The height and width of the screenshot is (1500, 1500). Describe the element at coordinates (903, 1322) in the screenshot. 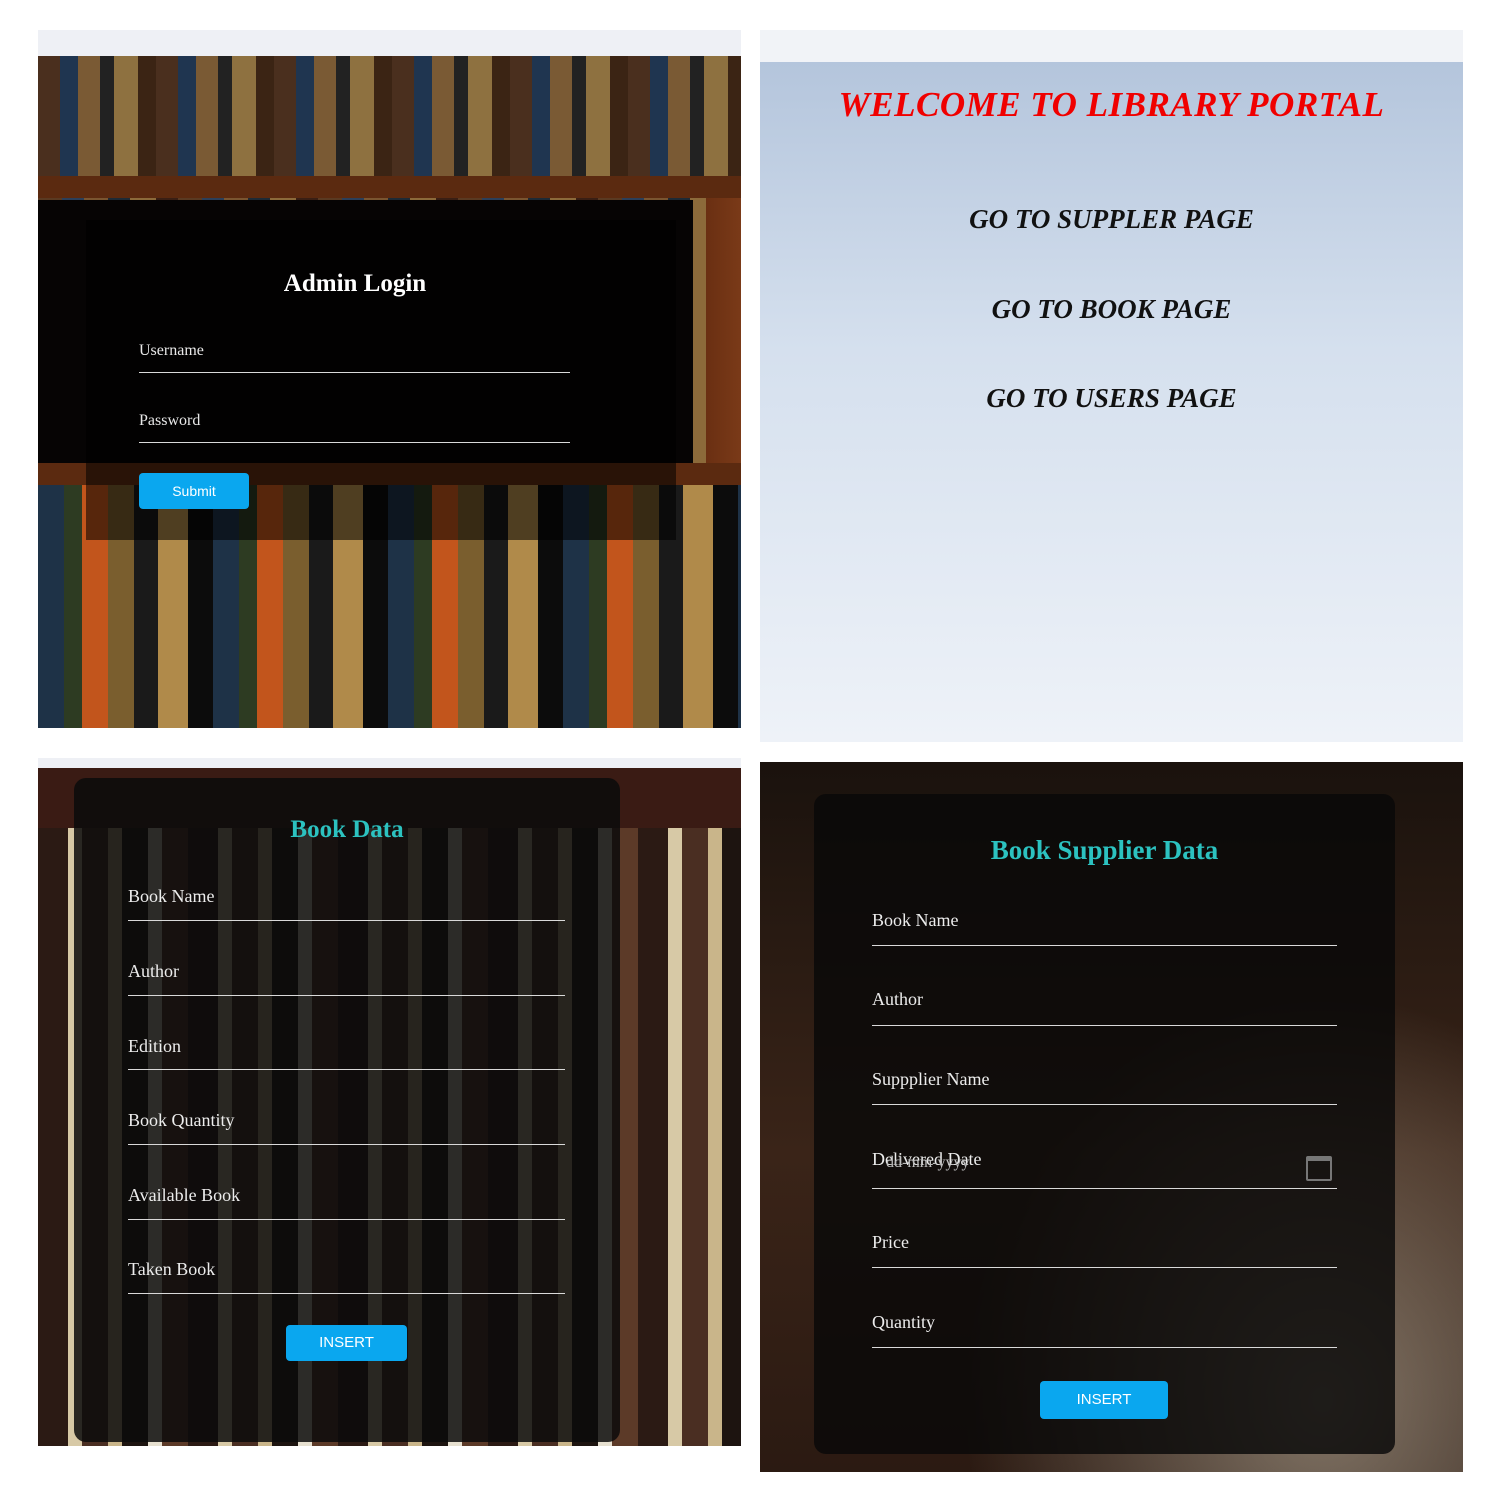

I see `quantity-field: Quantity` at that location.